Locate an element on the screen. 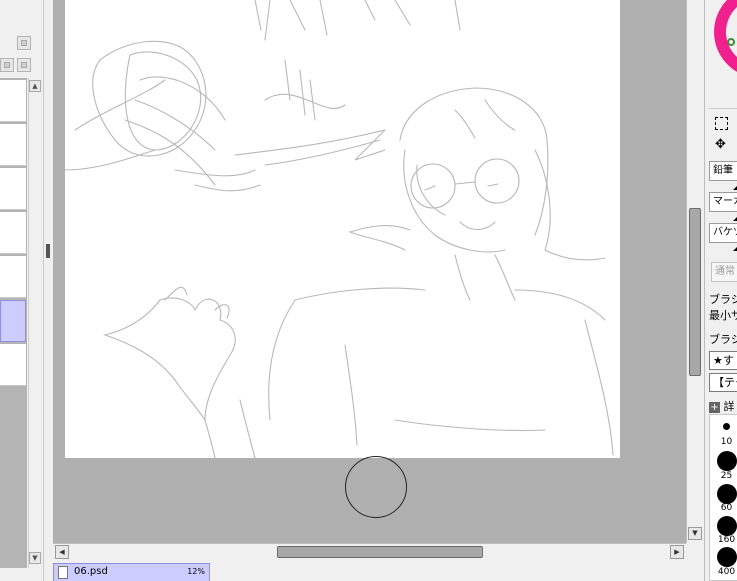  size-label: 10 is located at coordinates (726, 442).